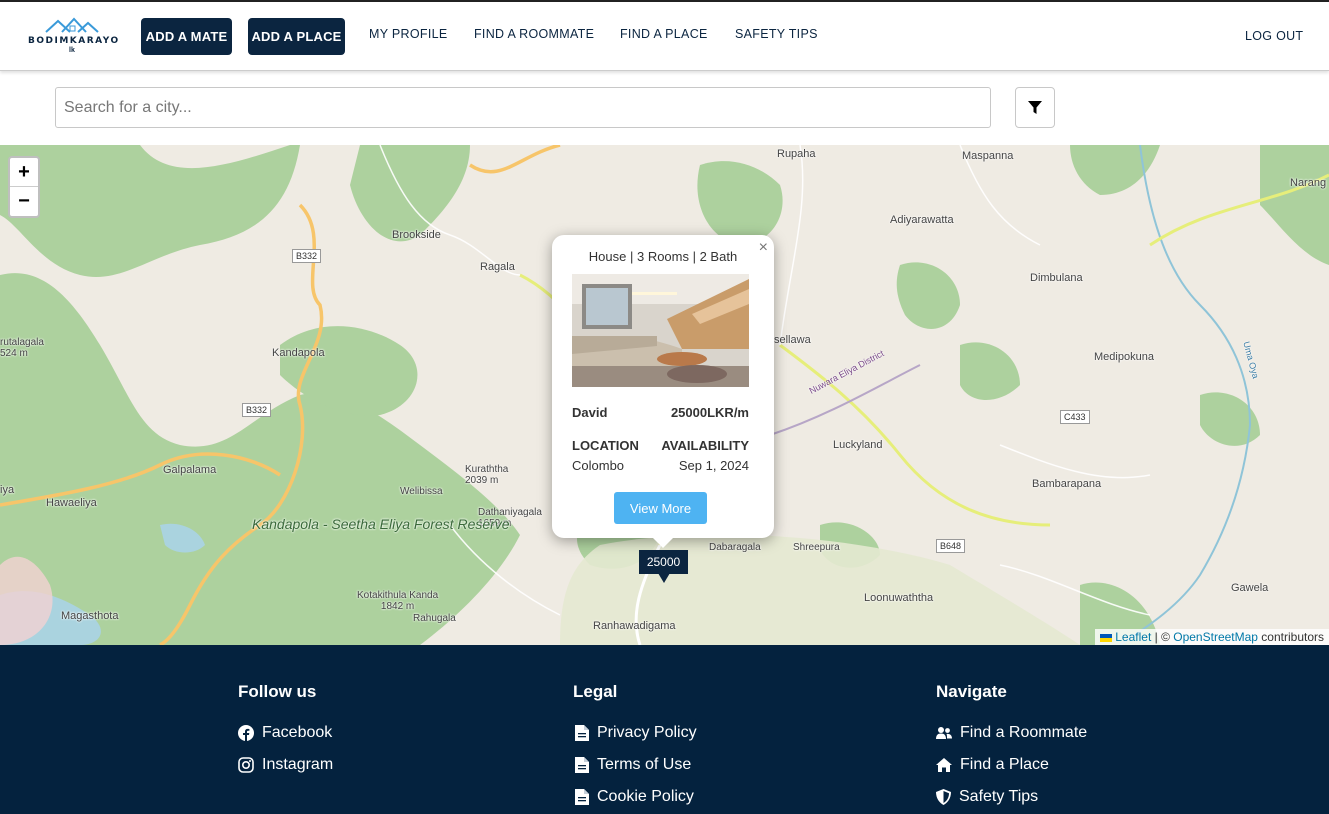 The width and height of the screenshot is (1329, 814). Describe the element at coordinates (72, 50) in the screenshot. I see `logo-sub: lk` at that location.